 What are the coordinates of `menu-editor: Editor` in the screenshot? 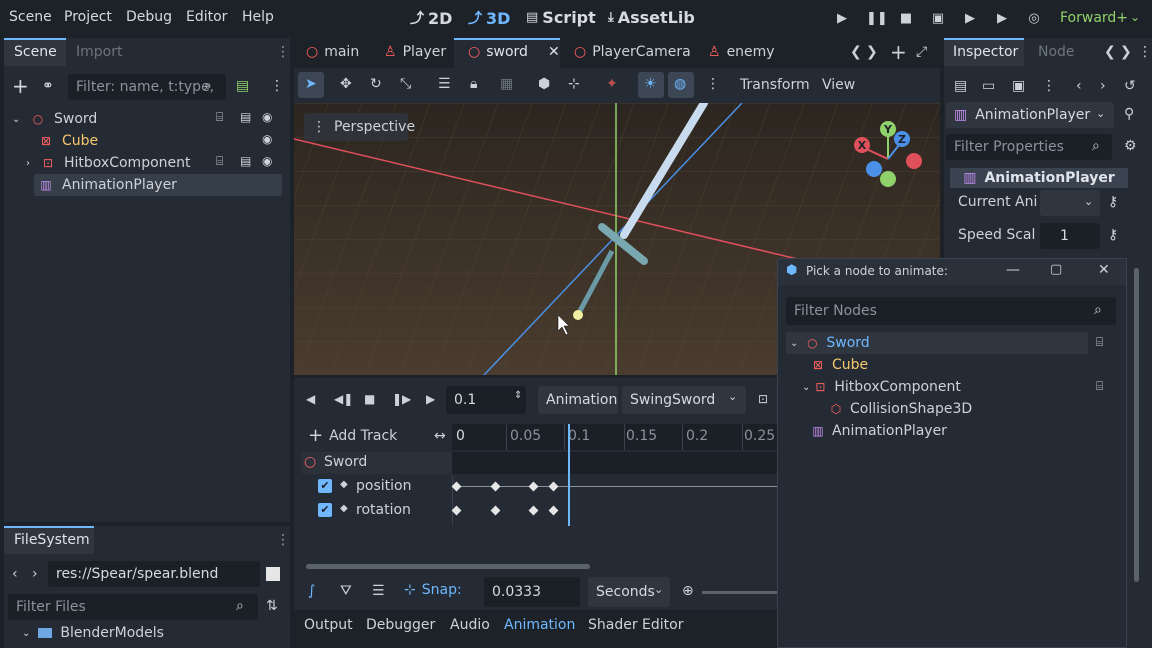 It's located at (206, 17).